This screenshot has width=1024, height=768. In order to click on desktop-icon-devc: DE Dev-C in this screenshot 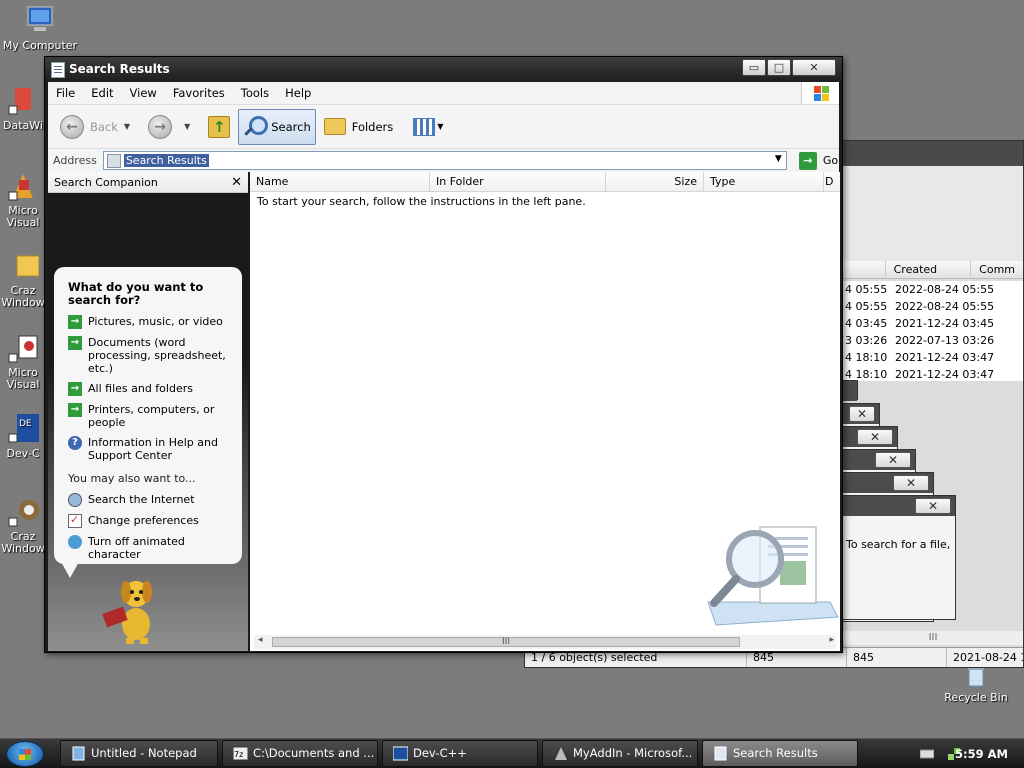, I will do `click(23, 436)`.